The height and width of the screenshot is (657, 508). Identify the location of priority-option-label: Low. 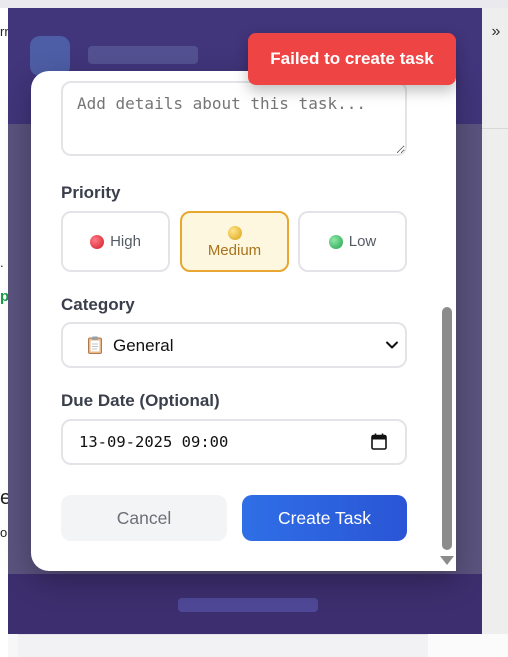
(362, 241).